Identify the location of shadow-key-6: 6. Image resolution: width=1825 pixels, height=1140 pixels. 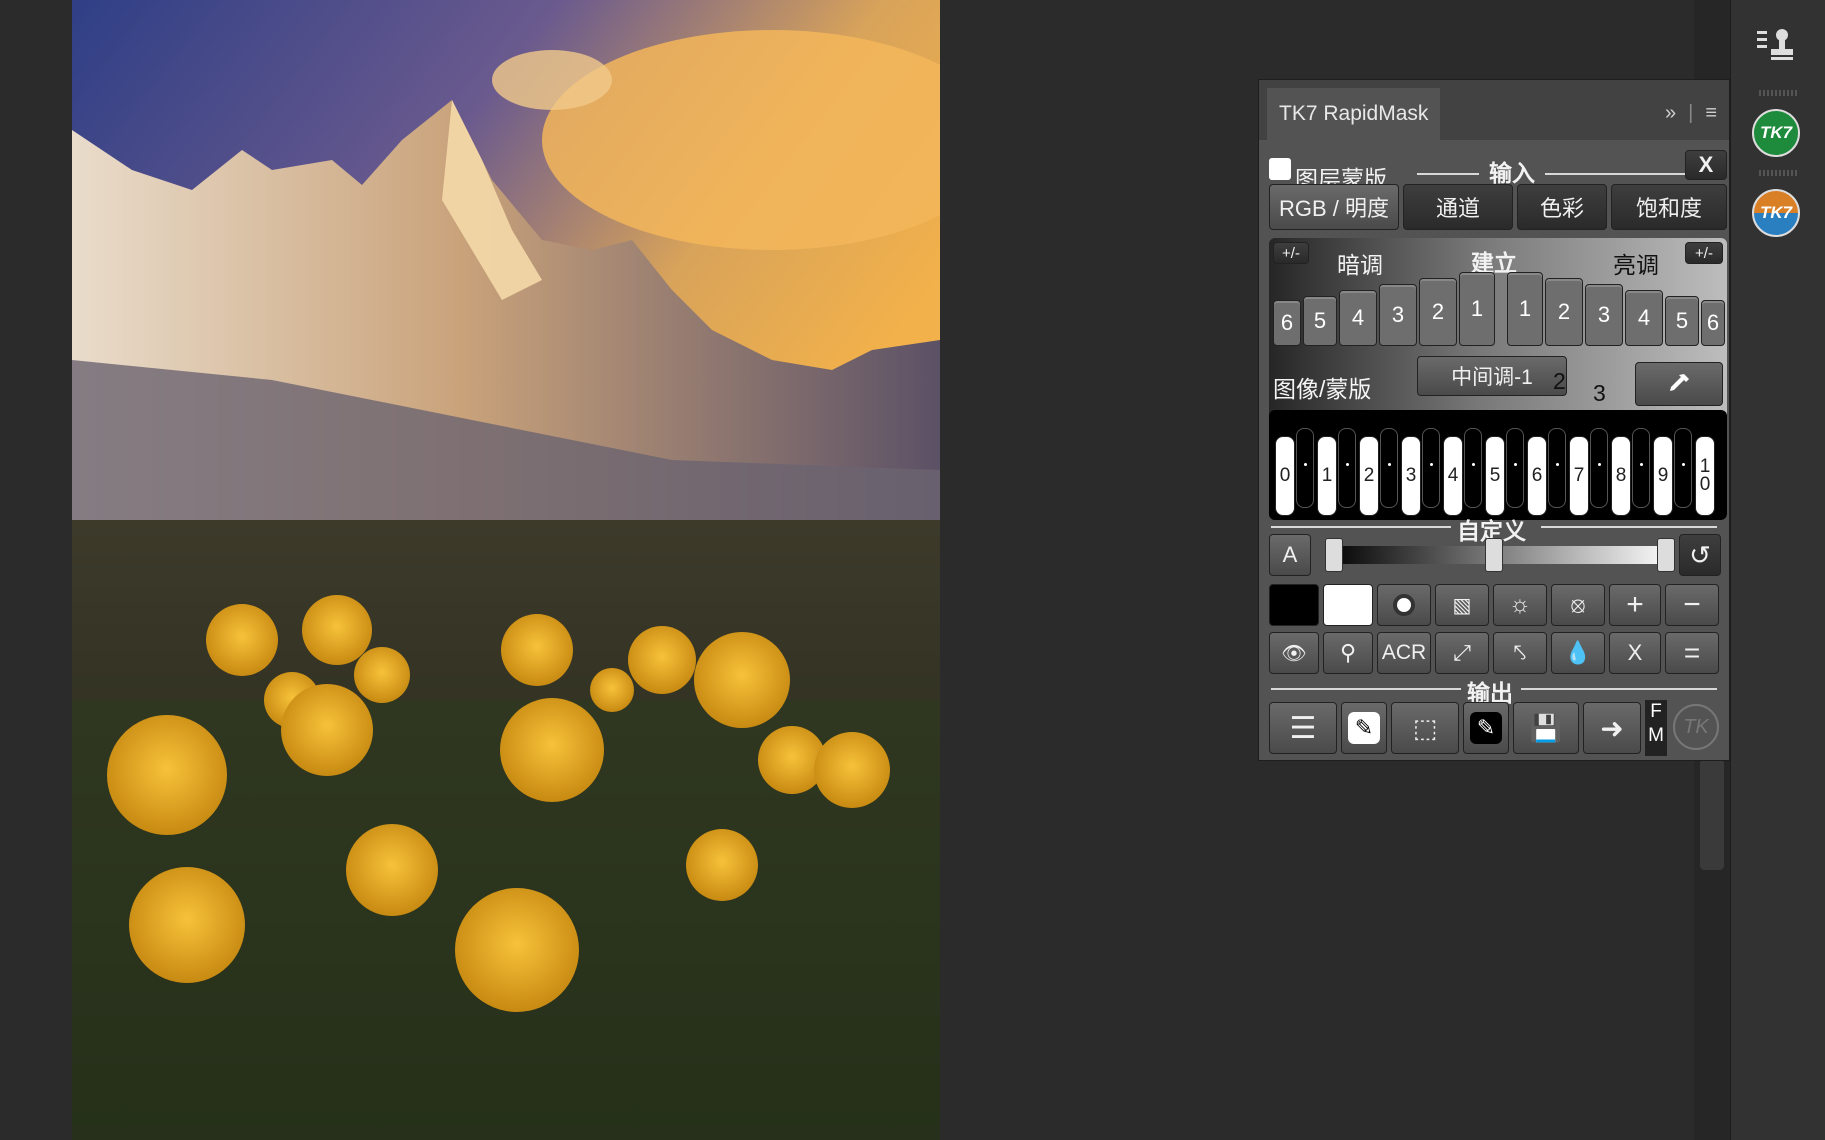
(1287, 323).